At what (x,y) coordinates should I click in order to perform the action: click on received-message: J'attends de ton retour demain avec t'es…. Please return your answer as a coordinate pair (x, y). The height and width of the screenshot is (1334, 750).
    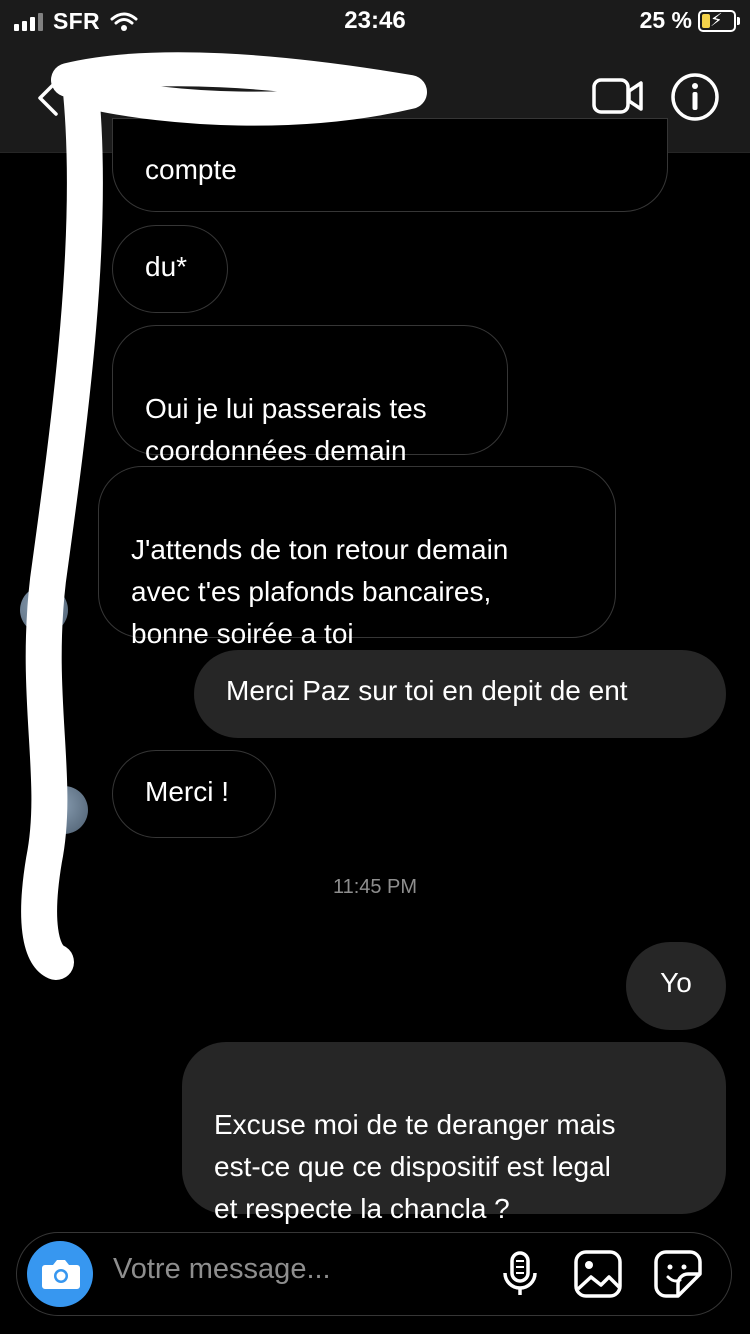
    Looking at the image, I should click on (357, 557).